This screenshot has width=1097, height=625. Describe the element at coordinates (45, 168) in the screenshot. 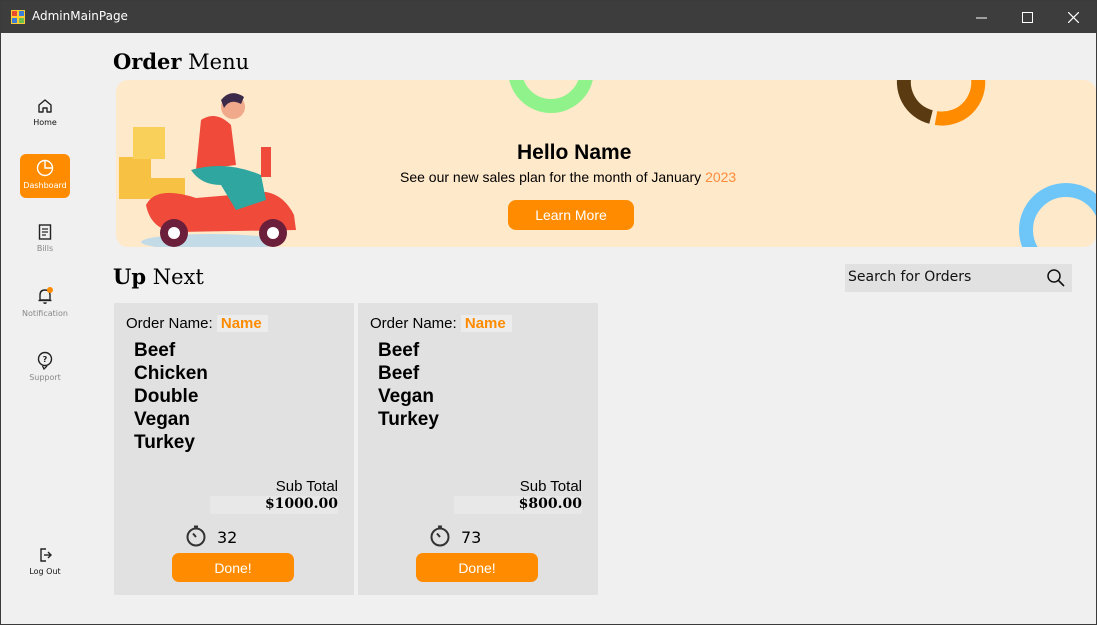

I see `pie-chart-icon` at that location.